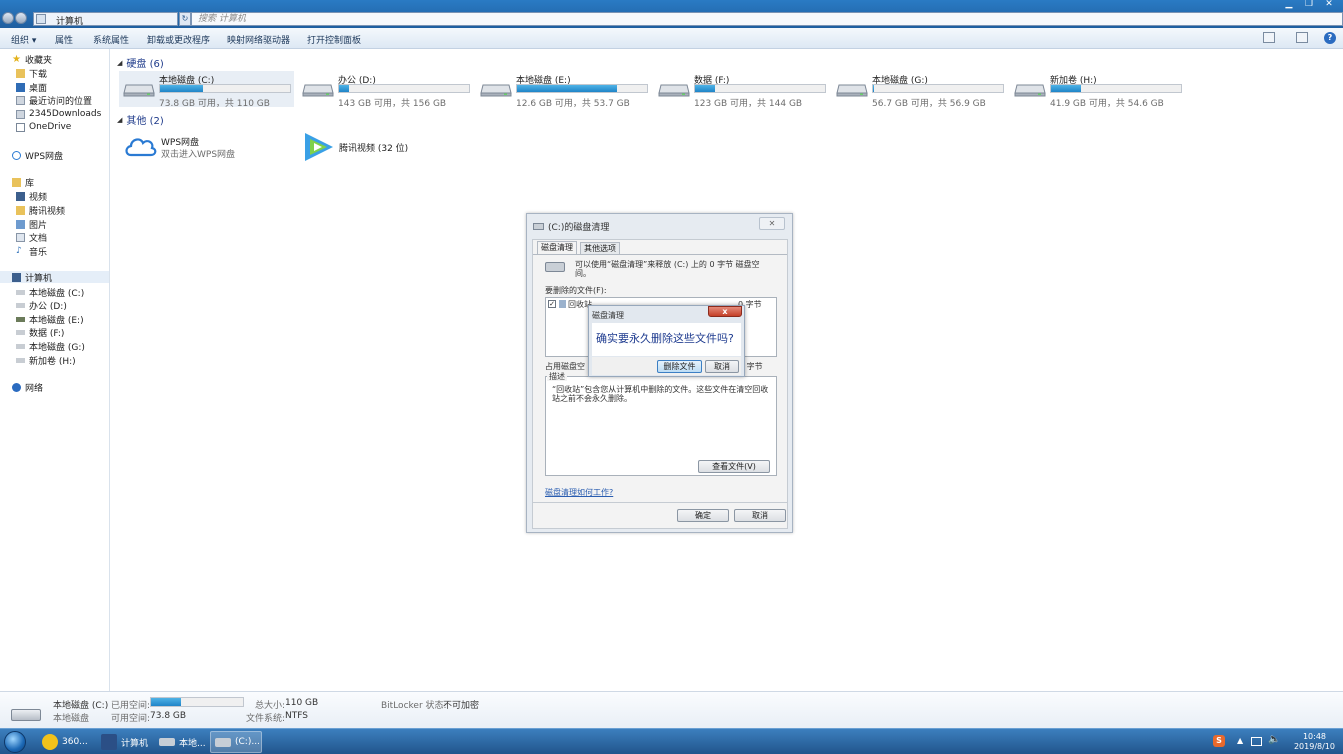  What do you see at coordinates (31, 73) in the screenshot?
I see `sidebar-item-downloads: 下载` at bounding box center [31, 73].